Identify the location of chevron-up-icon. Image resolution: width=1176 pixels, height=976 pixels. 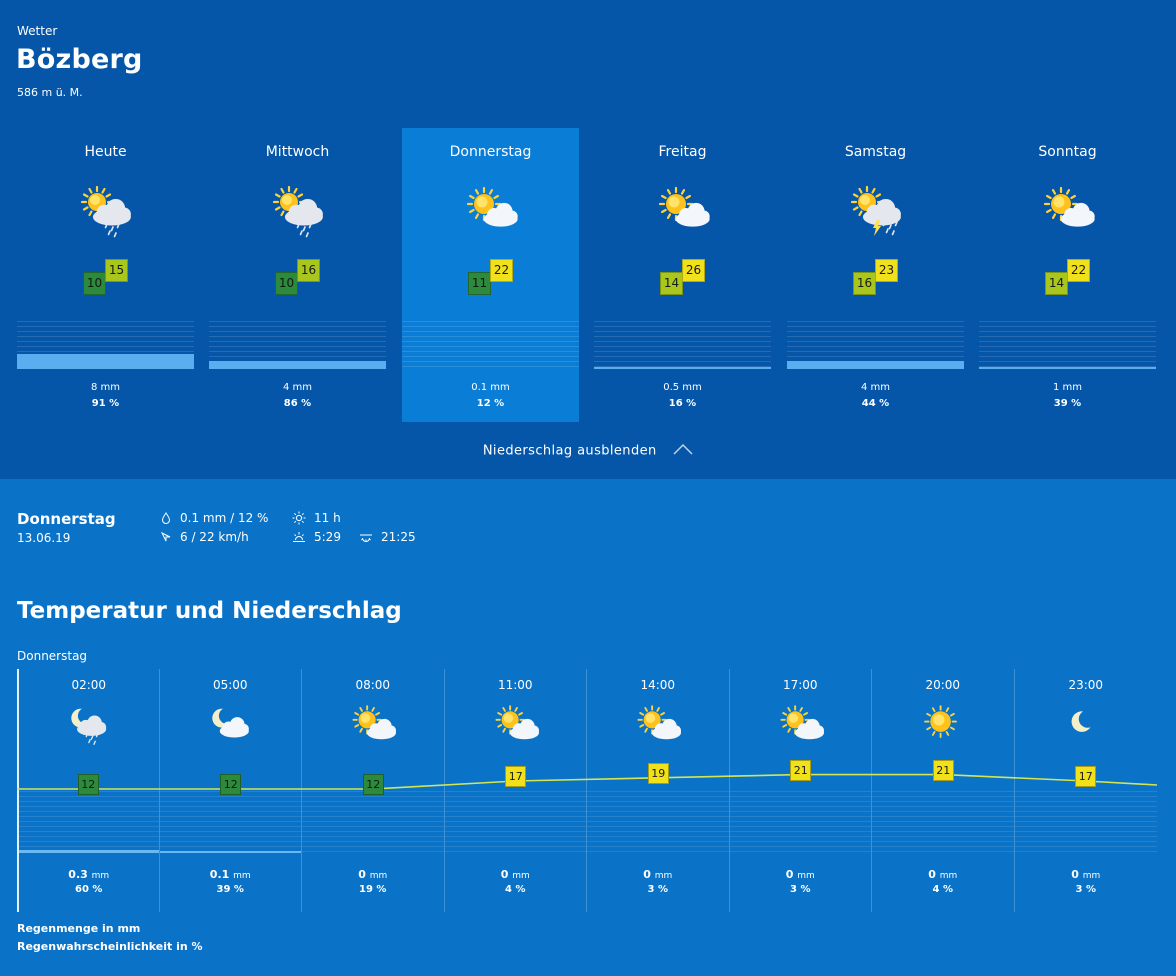
(683, 451).